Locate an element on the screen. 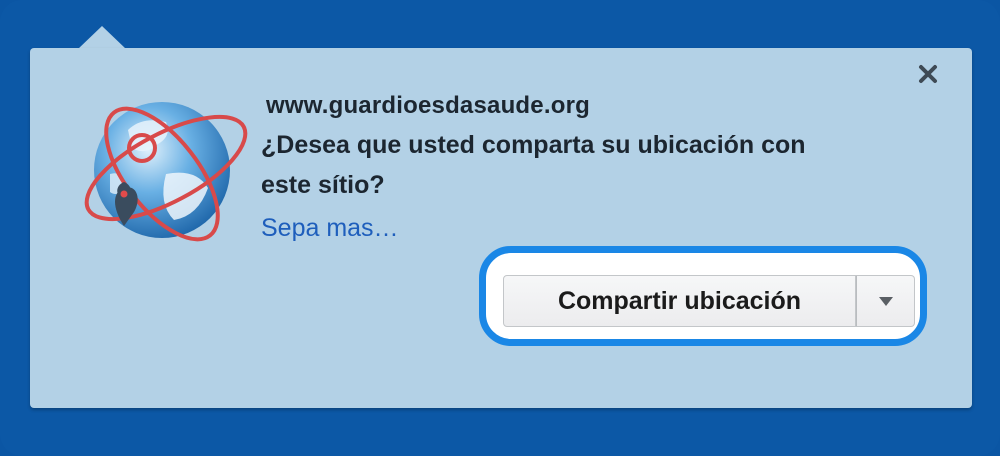 The width and height of the screenshot is (1000, 456). share-options-dropdown is located at coordinates (885, 301).